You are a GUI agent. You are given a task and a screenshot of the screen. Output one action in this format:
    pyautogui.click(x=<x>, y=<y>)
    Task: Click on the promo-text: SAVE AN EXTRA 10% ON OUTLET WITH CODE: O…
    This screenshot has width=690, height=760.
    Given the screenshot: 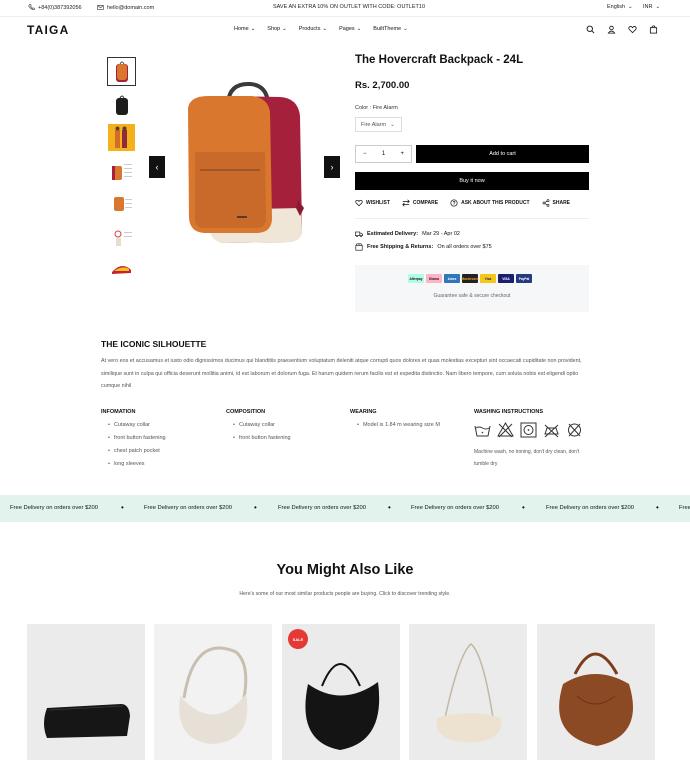 What is the action you would take?
    pyautogui.click(x=349, y=7)
    